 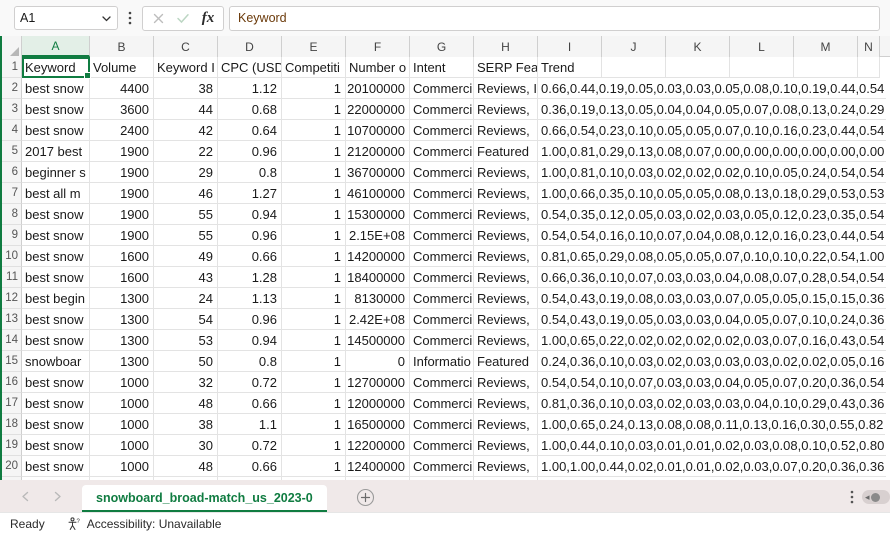 What do you see at coordinates (314, 319) in the screenshot?
I see `cell-e13: 1` at bounding box center [314, 319].